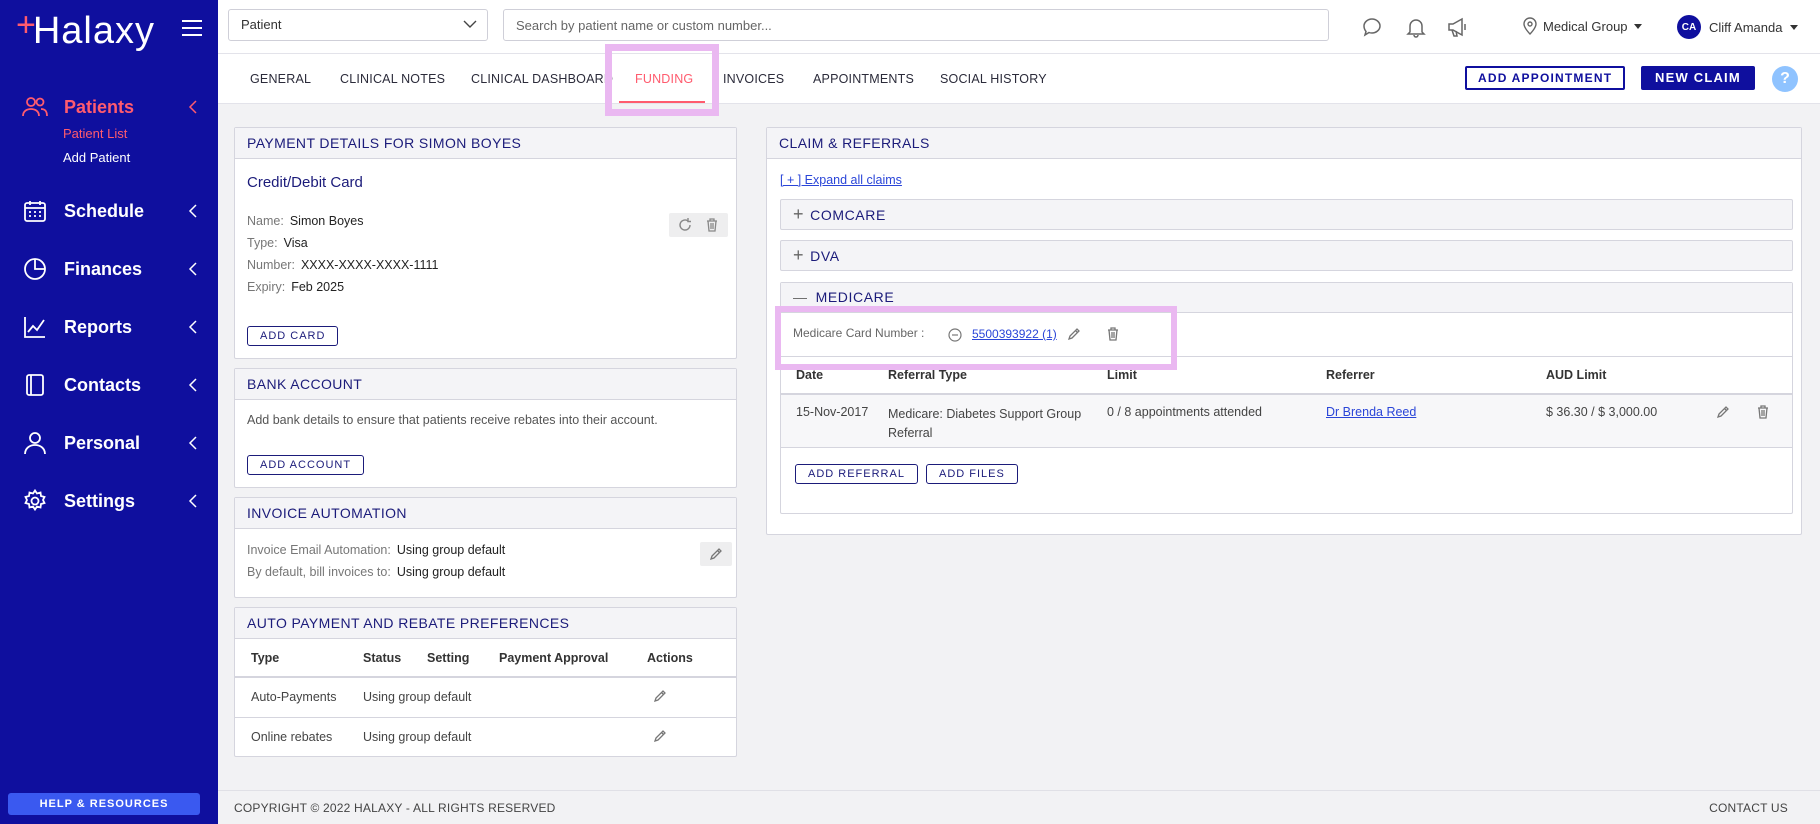 This screenshot has width=1820, height=824. I want to click on tab-funding: FUNDING, so click(664, 79).